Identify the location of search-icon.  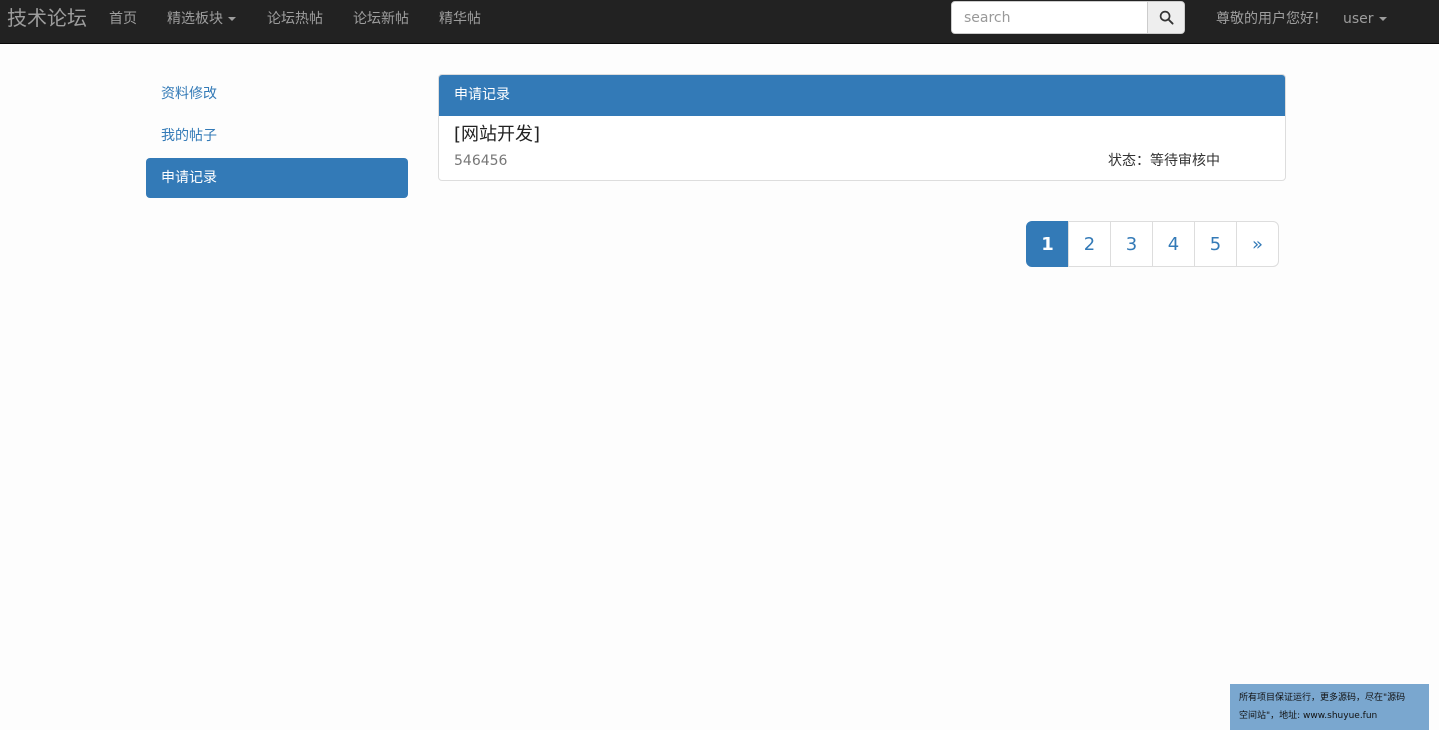
(1166, 17).